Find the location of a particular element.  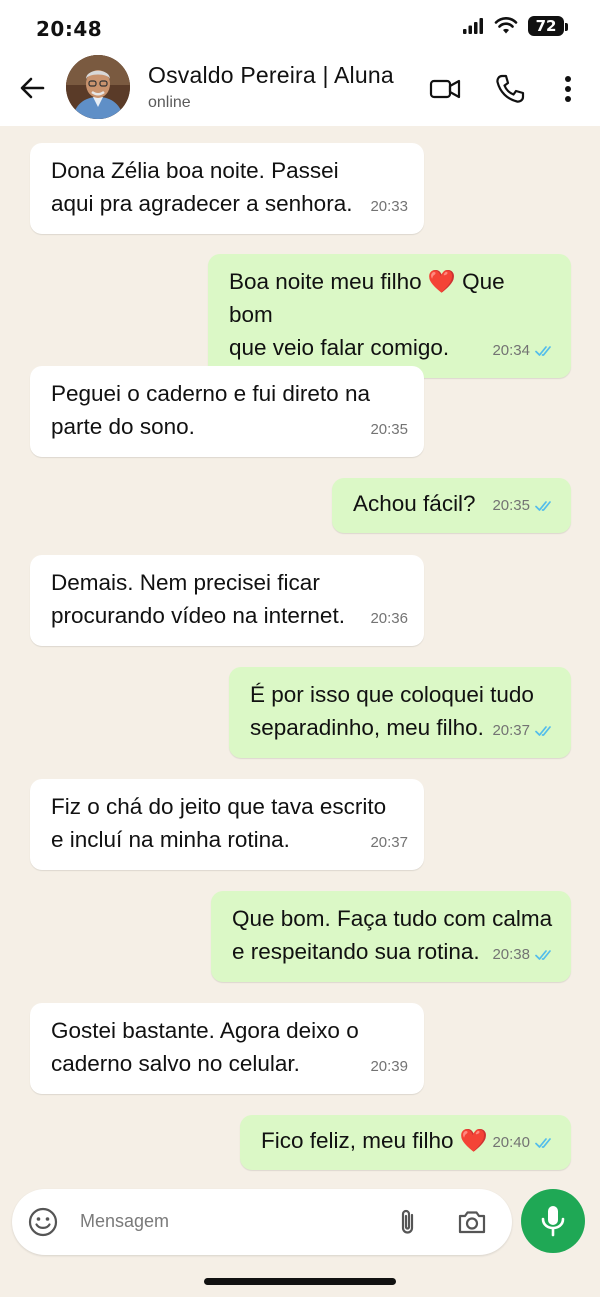

message-text-line: caderno salvo no celular. is located at coordinates (175, 1063).